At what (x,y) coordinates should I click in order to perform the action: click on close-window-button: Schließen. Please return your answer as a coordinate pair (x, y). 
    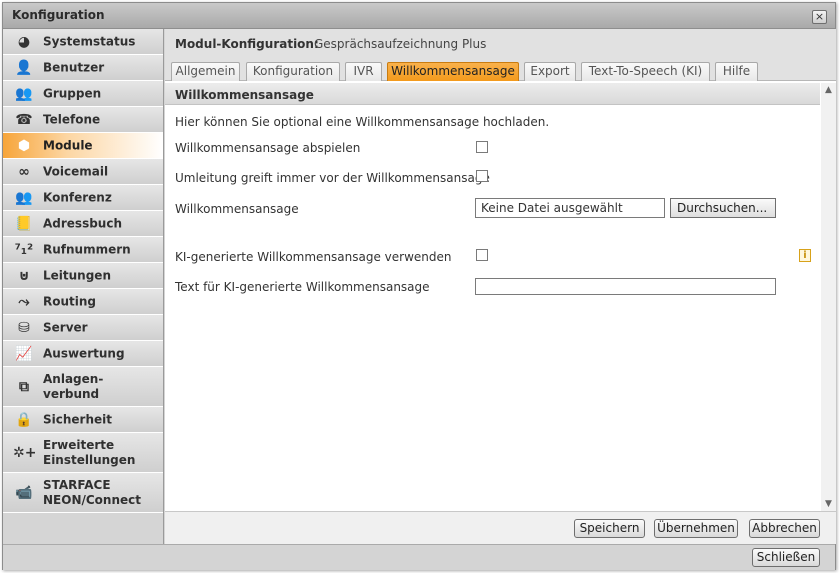
    Looking at the image, I should click on (786, 557).